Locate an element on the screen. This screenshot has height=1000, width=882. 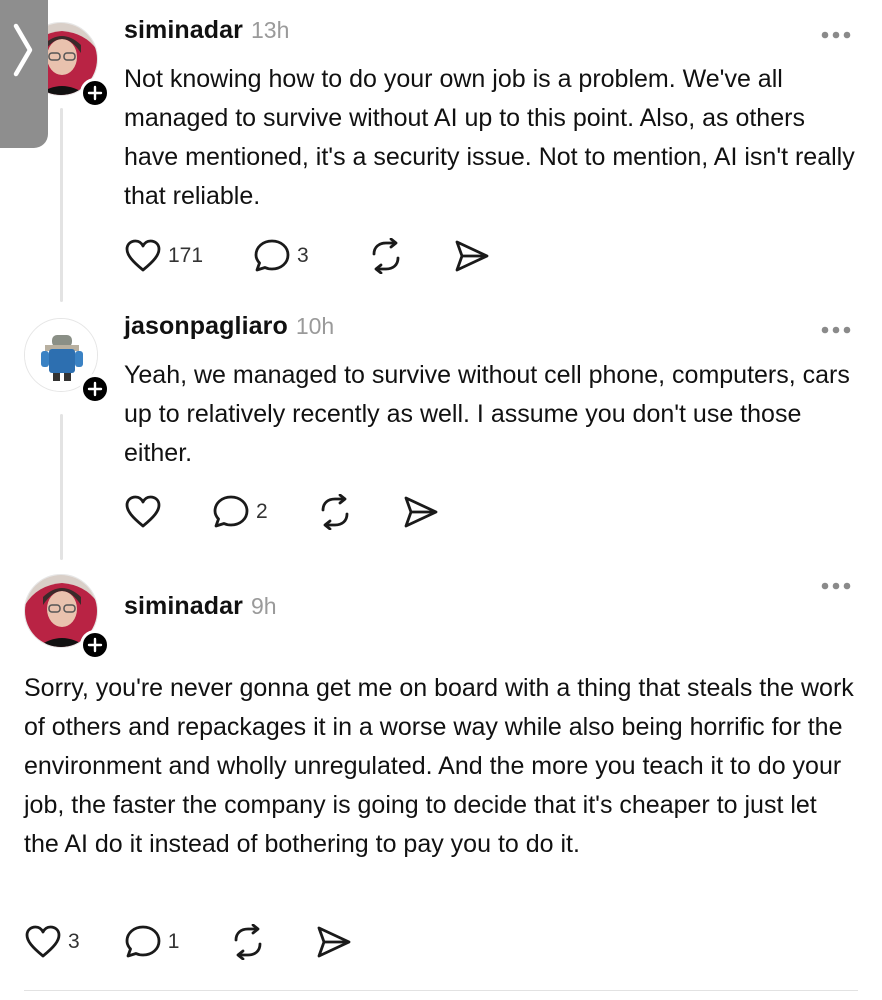
post-header: siminadar 13h is located at coordinates (206, 33).